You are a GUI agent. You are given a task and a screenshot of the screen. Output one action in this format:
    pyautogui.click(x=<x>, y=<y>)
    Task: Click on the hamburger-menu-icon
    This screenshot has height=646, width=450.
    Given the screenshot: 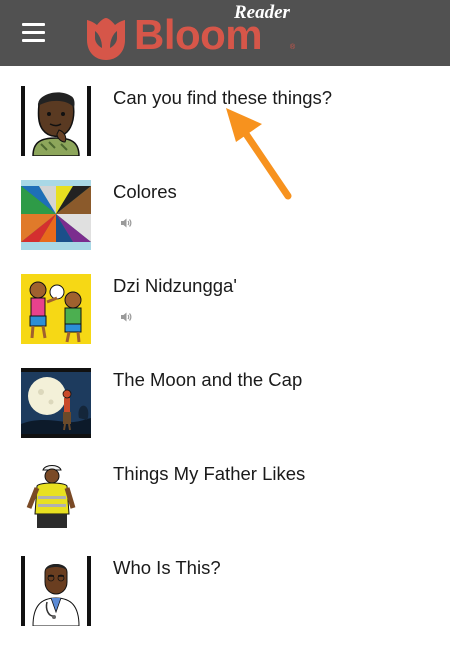 What is the action you would take?
    pyautogui.click(x=33, y=33)
    